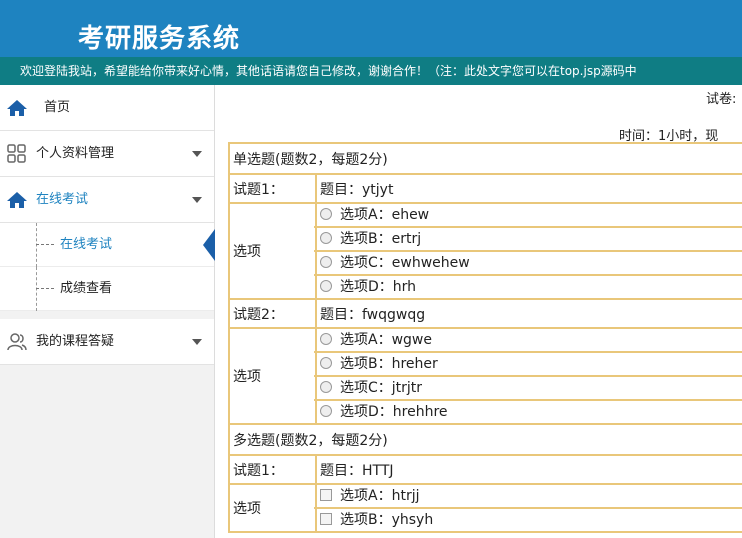 This screenshot has height=538, width=742. I want to click on question-title: 题目：ytjyt, so click(528, 188).